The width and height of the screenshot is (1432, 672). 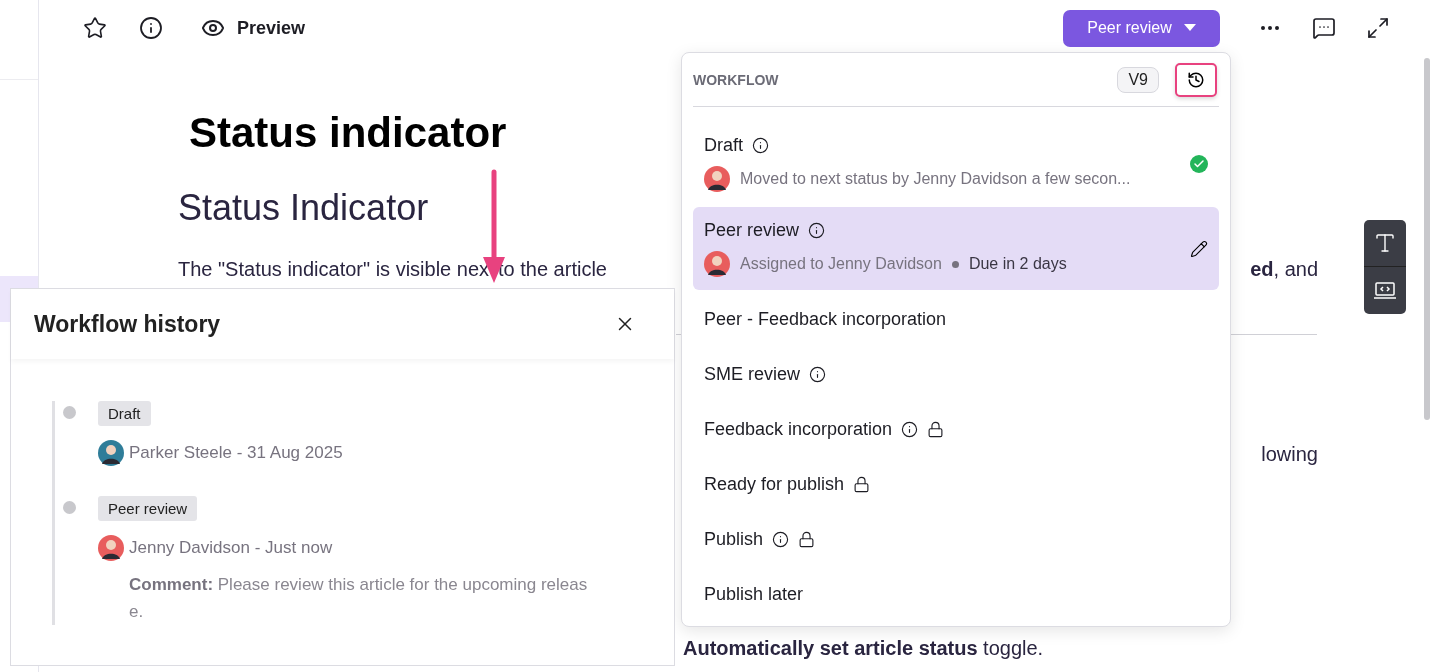 What do you see at coordinates (956, 319) in the screenshot?
I see `status-option: Peer - Feedback incorporation` at bounding box center [956, 319].